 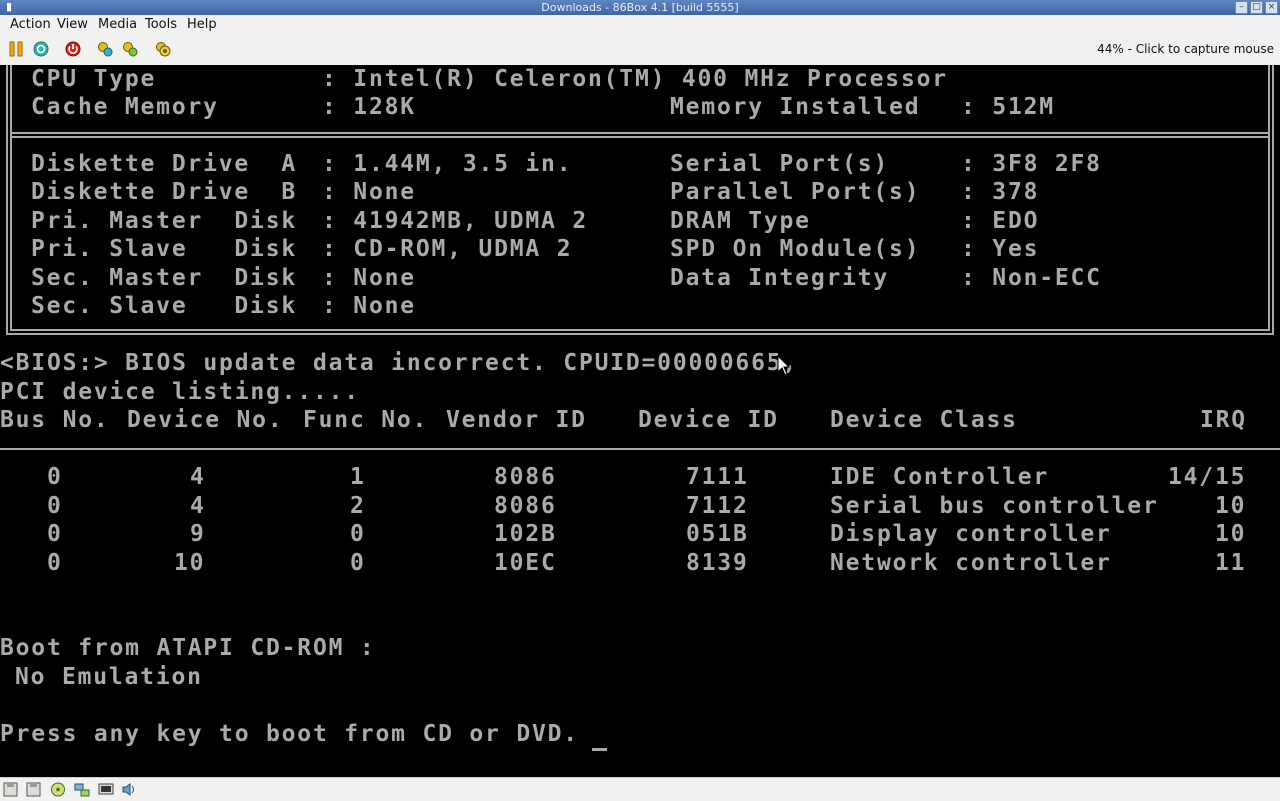 What do you see at coordinates (82, 789) in the screenshot?
I see `network-icon` at bounding box center [82, 789].